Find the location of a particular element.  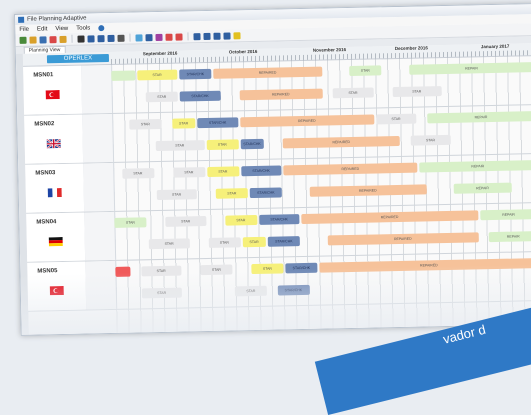

help-icon is located at coordinates (101, 27).